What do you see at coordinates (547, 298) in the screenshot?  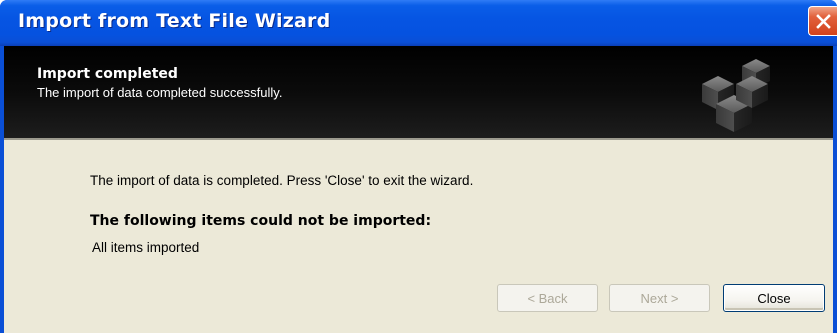 I see `back-button: < Back` at bounding box center [547, 298].